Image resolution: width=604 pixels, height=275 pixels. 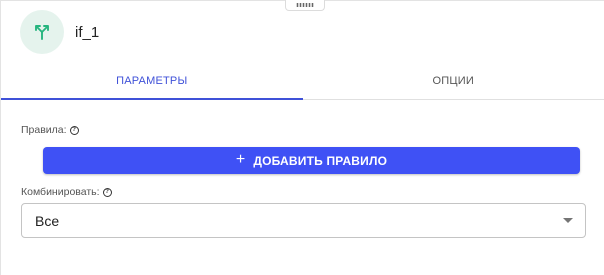 What do you see at coordinates (240, 159) in the screenshot?
I see `plus-icon: +` at bounding box center [240, 159].